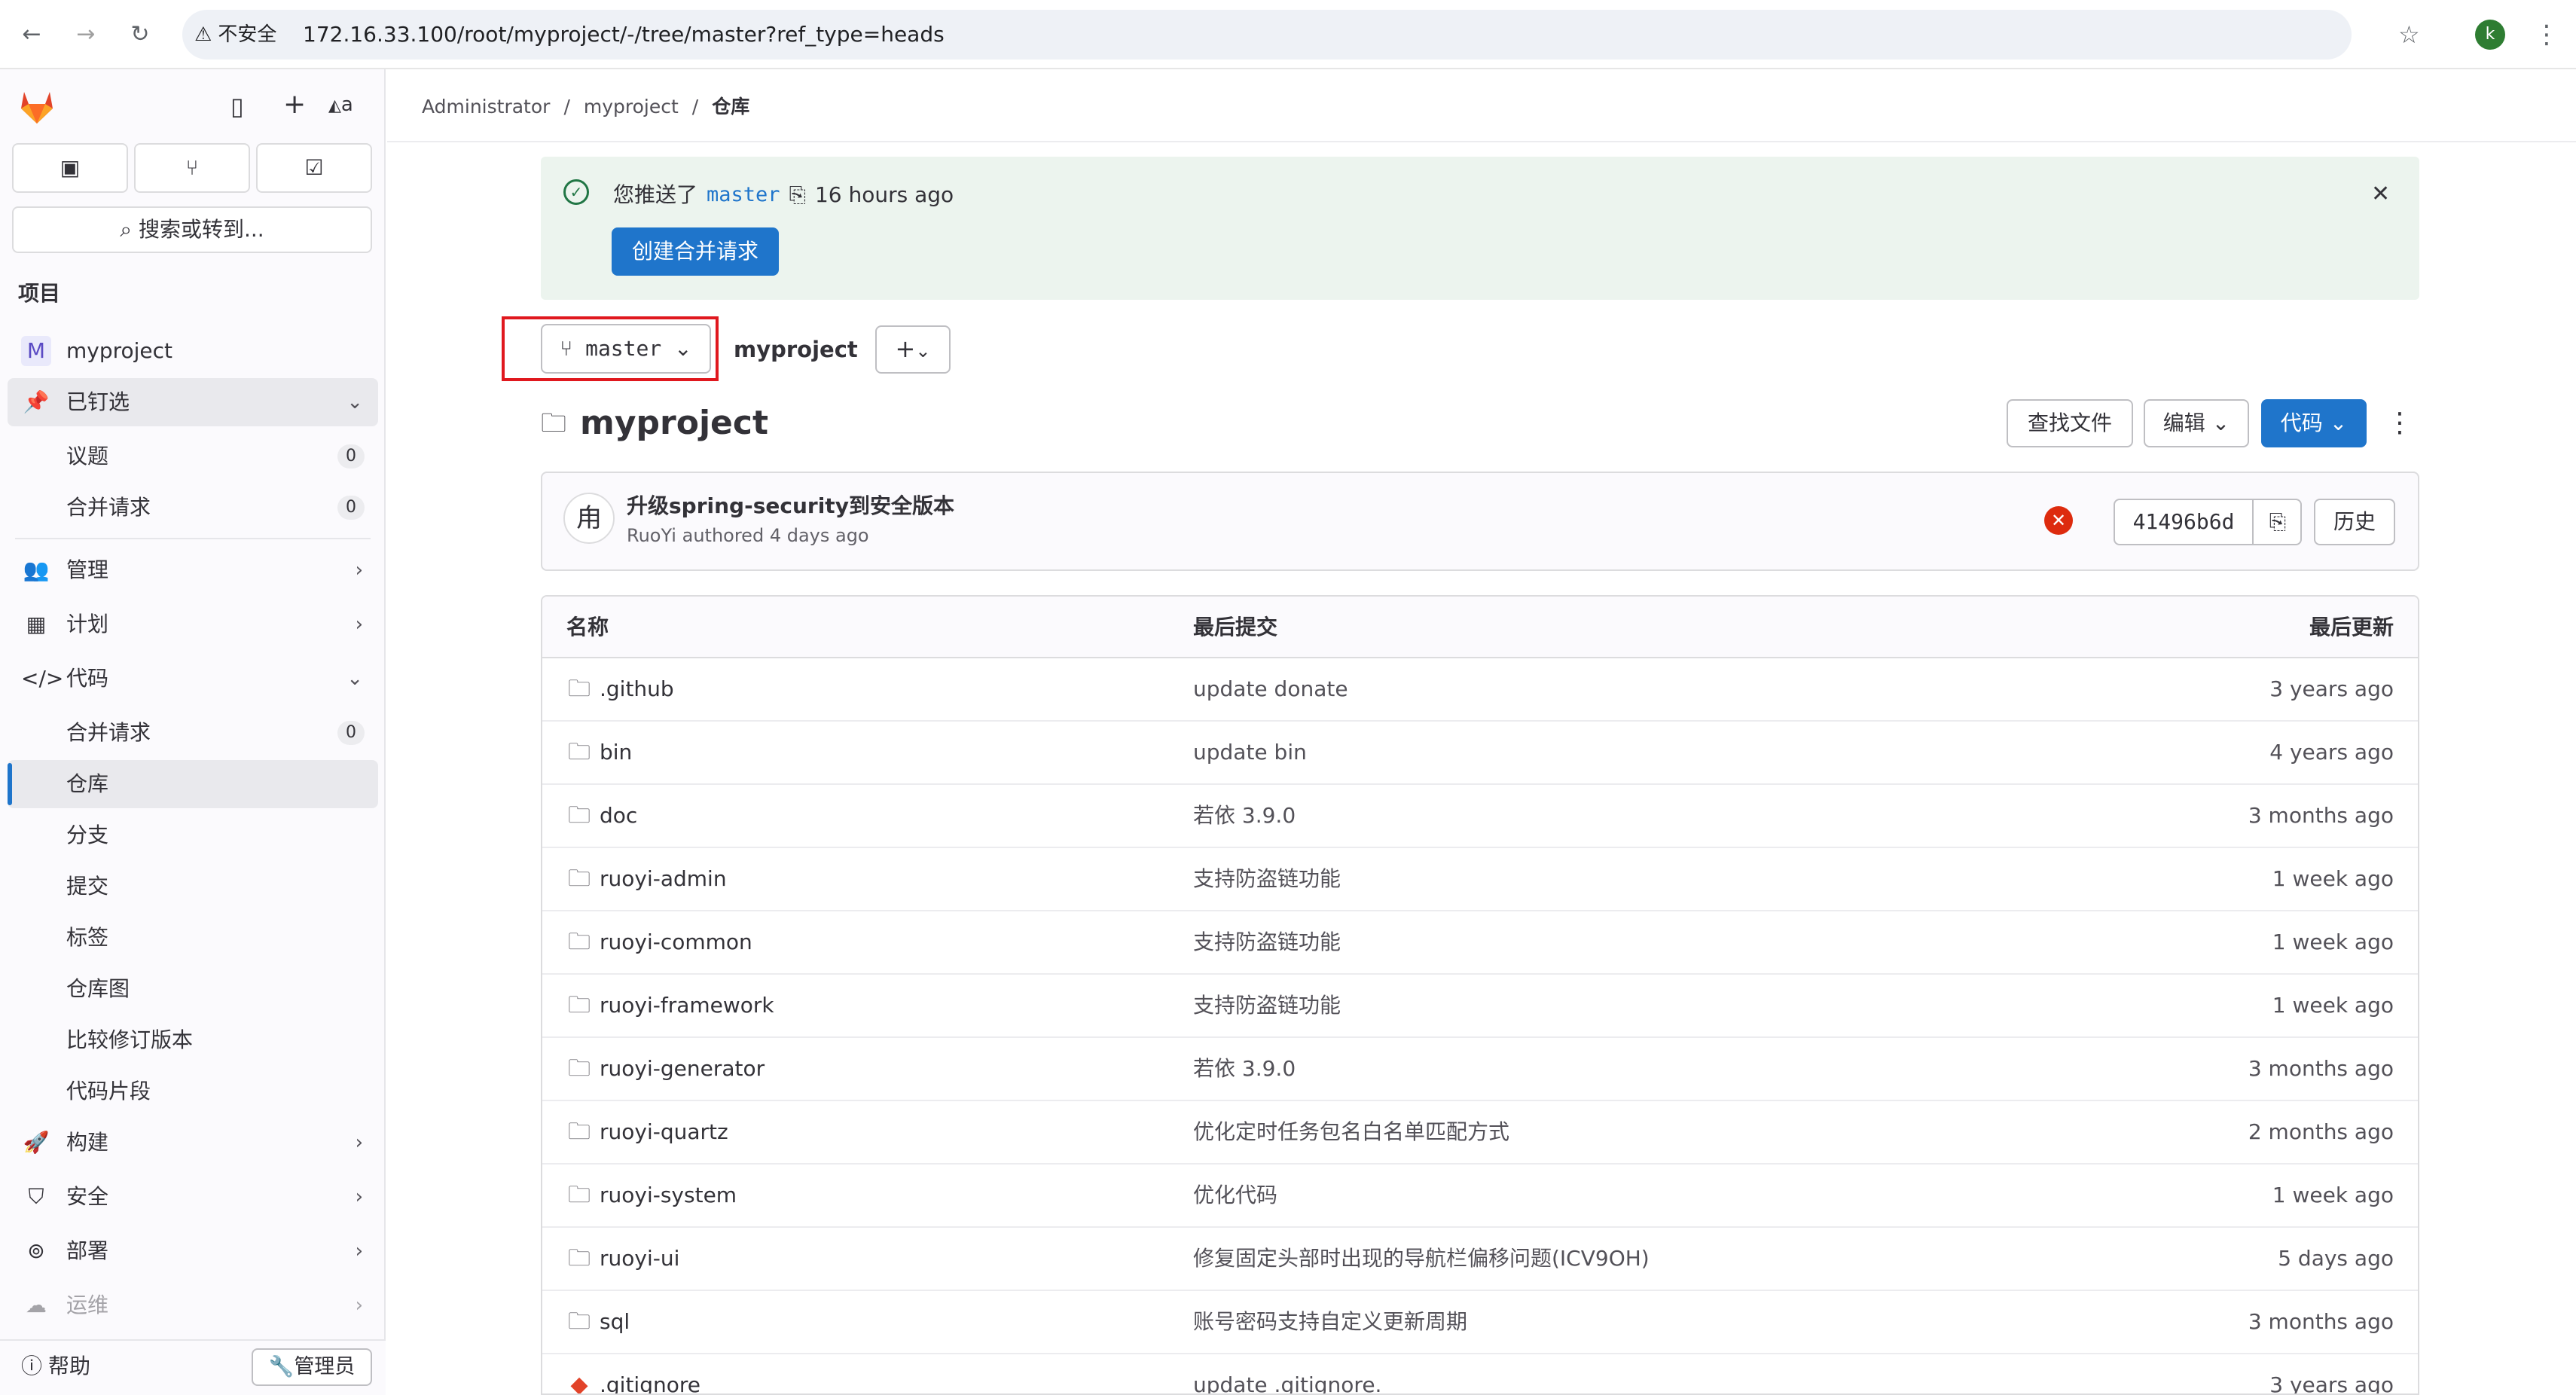 Image resolution: width=2576 pixels, height=1395 pixels. Describe the element at coordinates (637, 689) in the screenshot. I see `file-name: .github` at that location.